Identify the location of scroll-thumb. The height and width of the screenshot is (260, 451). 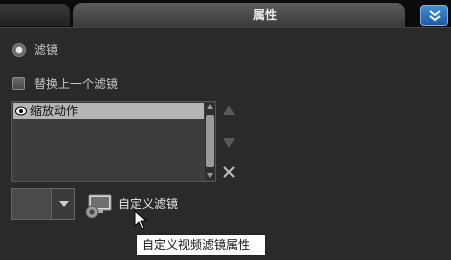
(210, 141).